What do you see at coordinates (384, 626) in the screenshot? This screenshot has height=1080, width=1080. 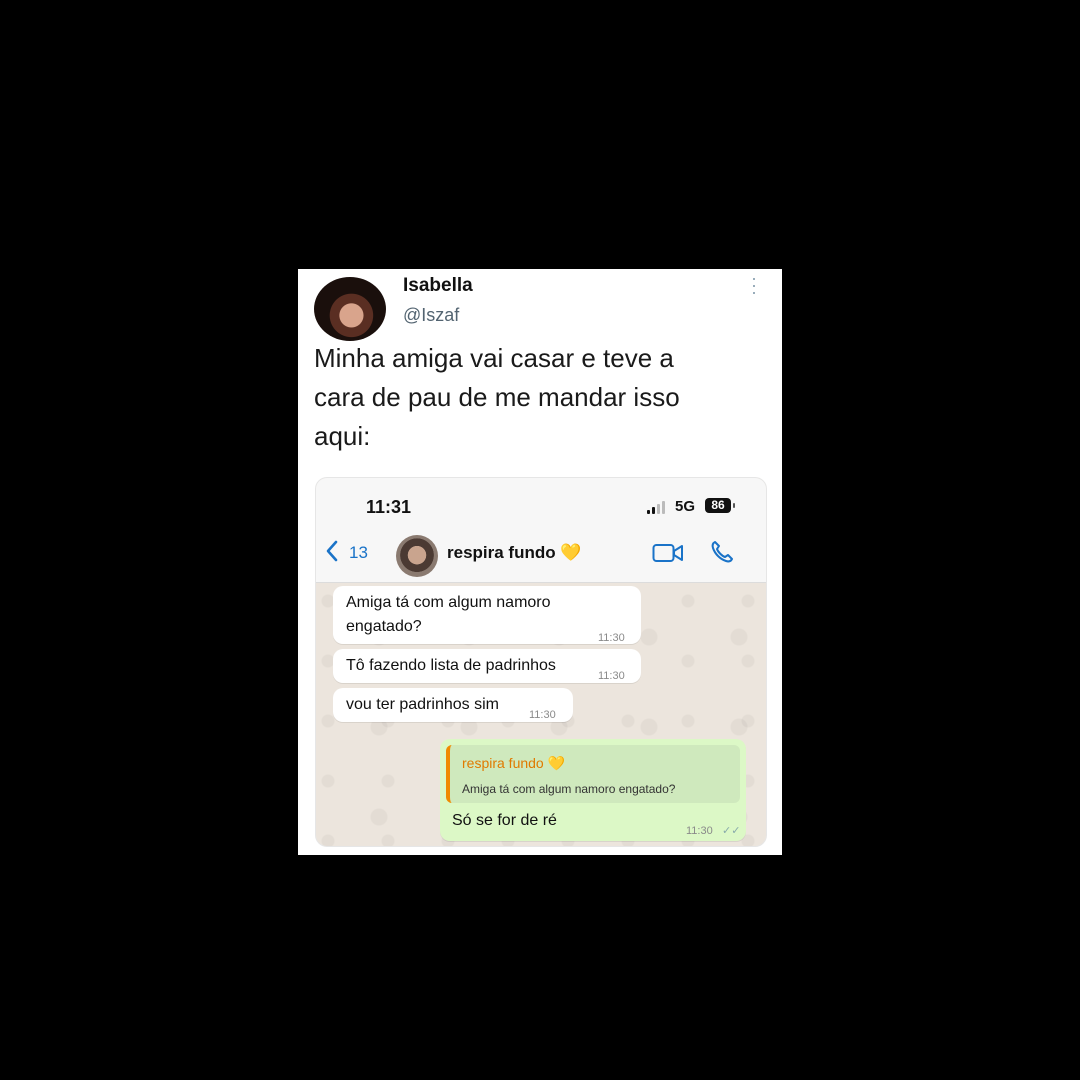 I see `message-line: engatado?` at bounding box center [384, 626].